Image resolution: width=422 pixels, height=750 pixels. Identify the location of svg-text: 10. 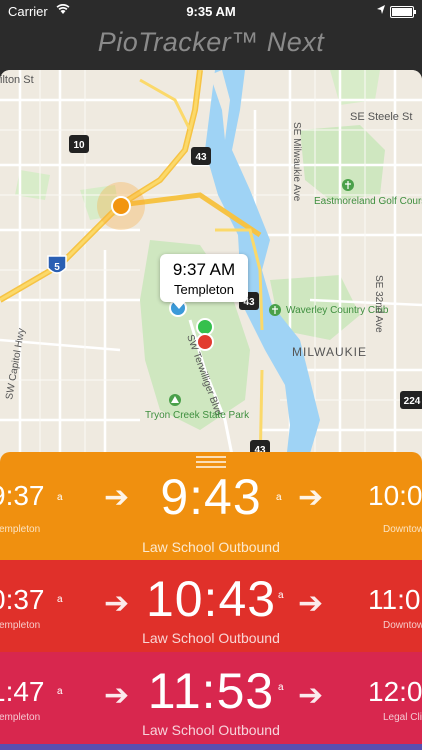
(79, 145).